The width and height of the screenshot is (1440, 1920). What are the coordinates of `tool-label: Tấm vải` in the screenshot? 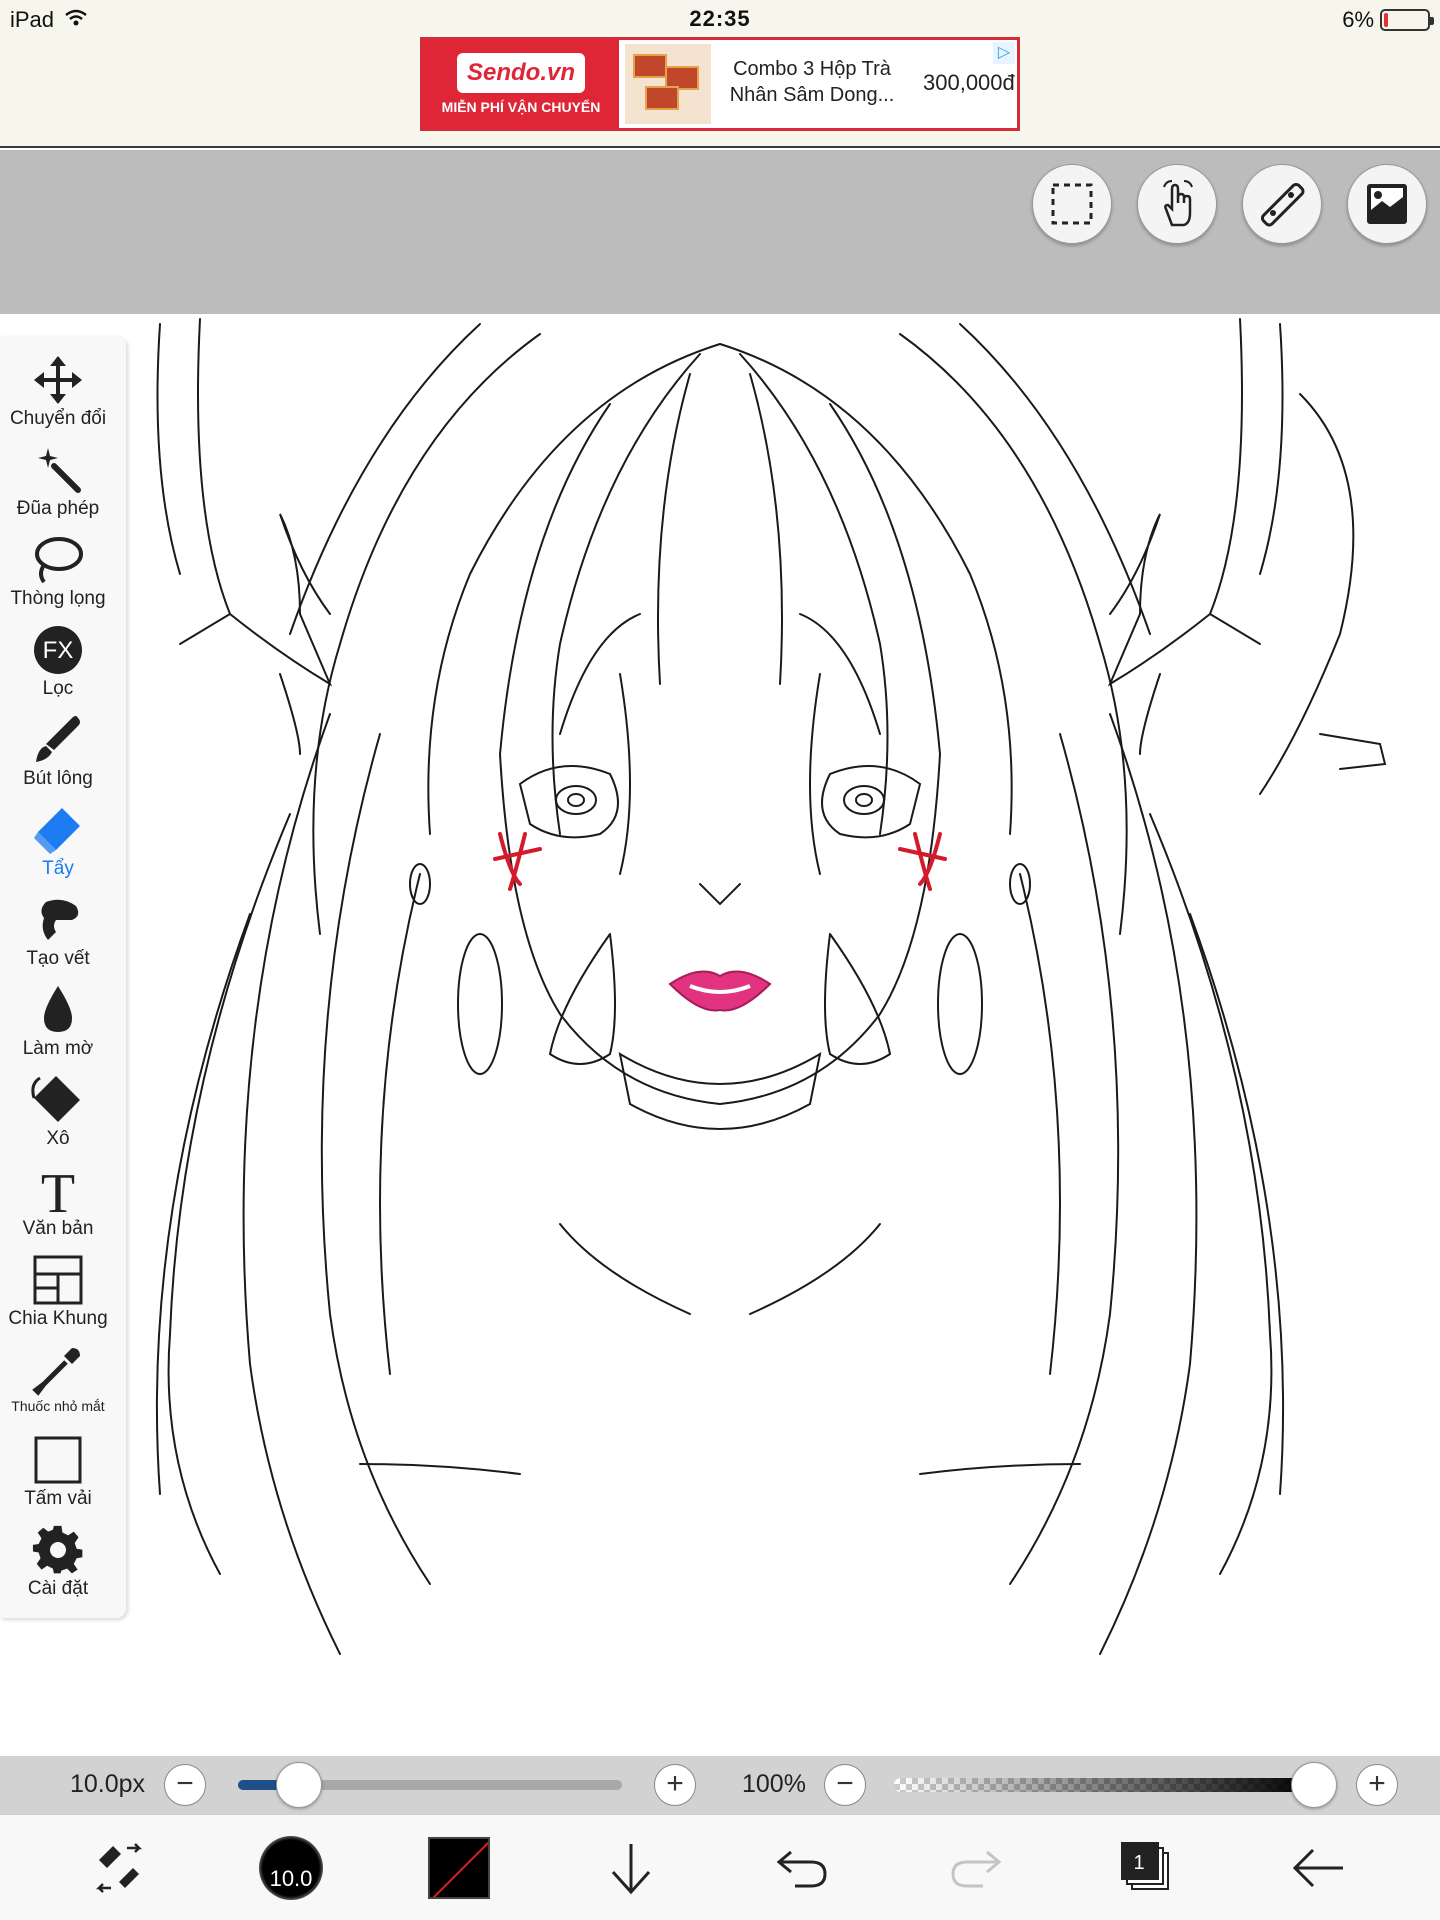 It's located at (58, 1498).